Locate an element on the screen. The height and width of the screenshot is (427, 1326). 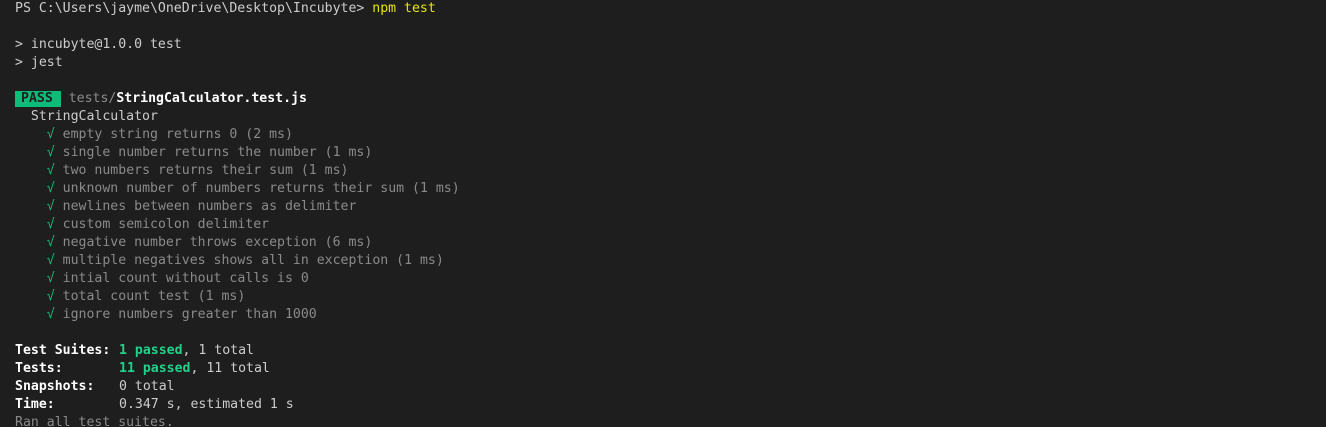
test-result-row: √ two numbers returns their sum (1 ms) is located at coordinates (670, 171).